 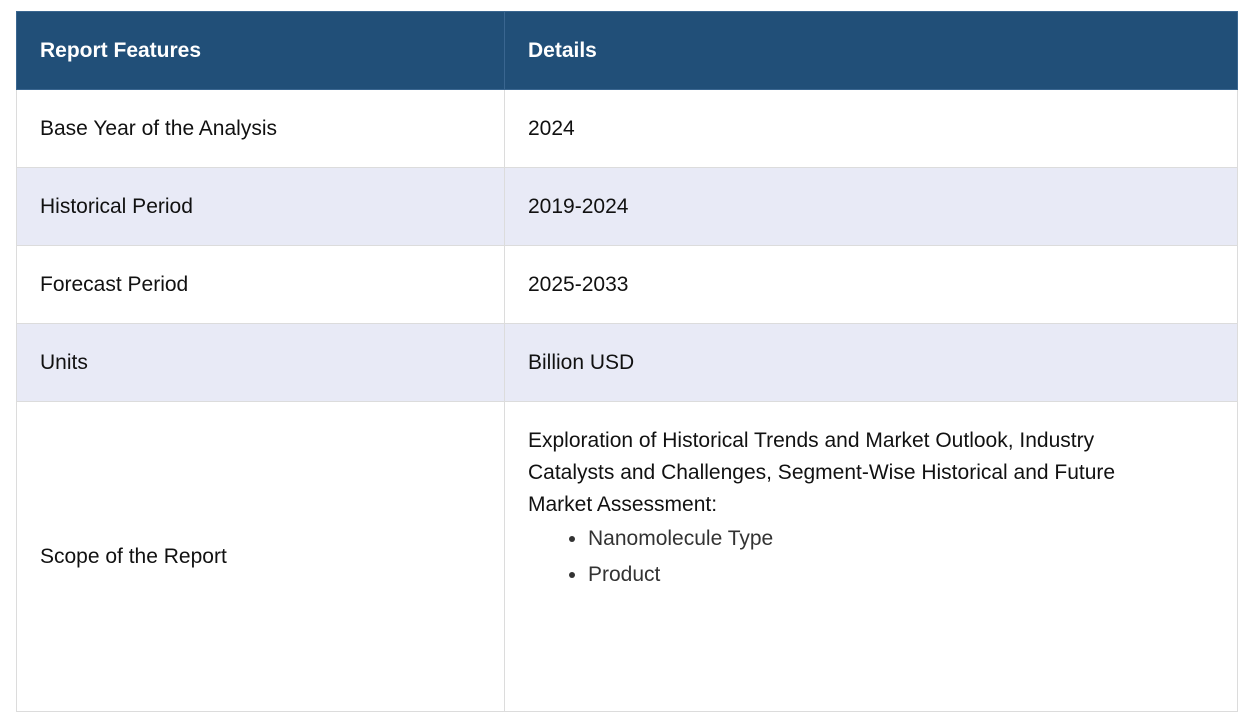 I want to click on scope-bullet-list: Nanomolecule Type Product, so click(x=882, y=557).